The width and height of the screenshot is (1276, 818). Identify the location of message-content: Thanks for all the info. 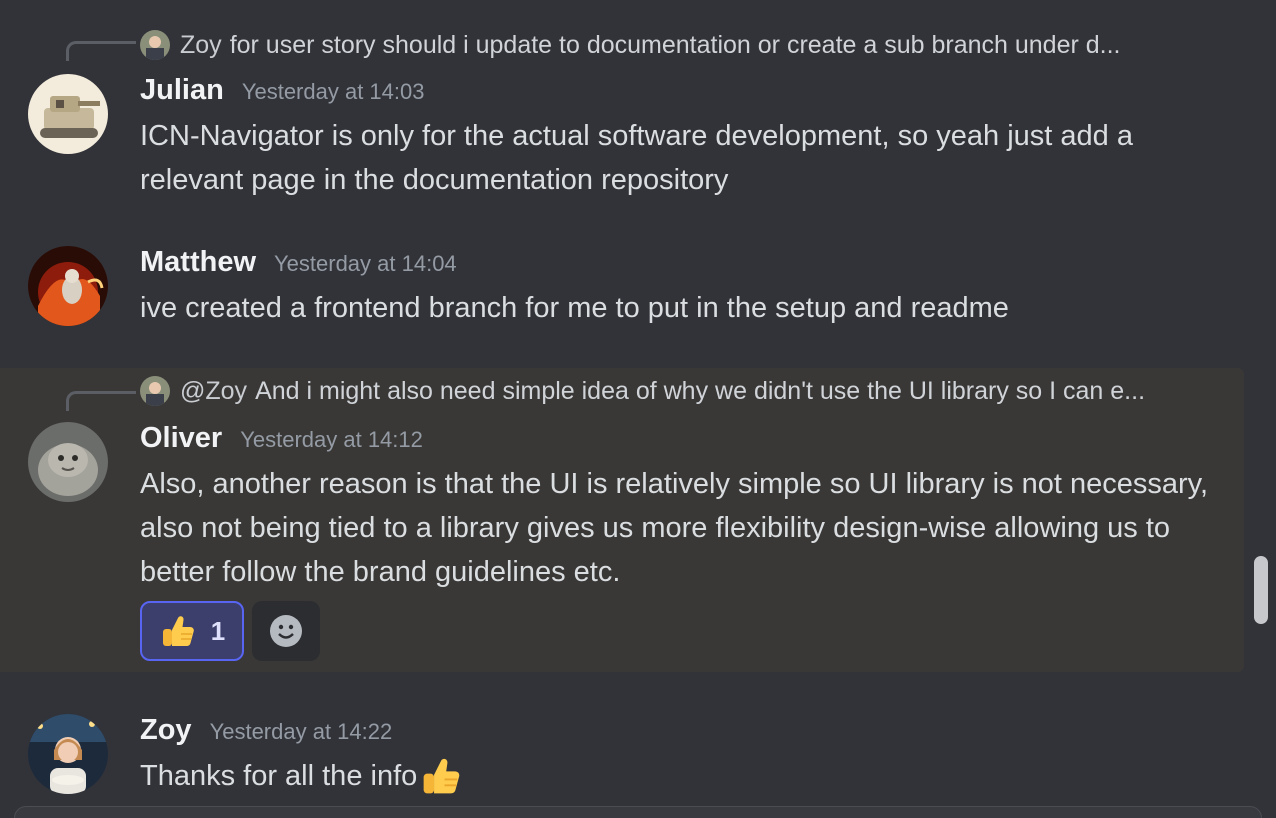
(680, 776).